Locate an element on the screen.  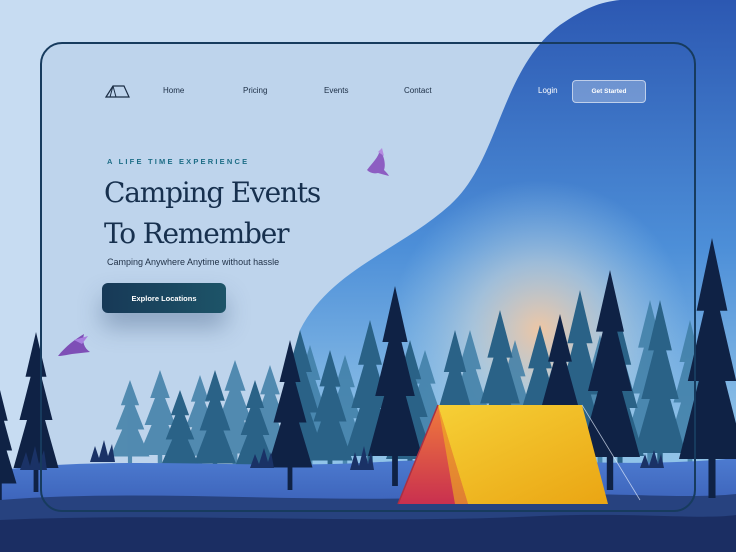
login-link: Login is located at coordinates (548, 90).